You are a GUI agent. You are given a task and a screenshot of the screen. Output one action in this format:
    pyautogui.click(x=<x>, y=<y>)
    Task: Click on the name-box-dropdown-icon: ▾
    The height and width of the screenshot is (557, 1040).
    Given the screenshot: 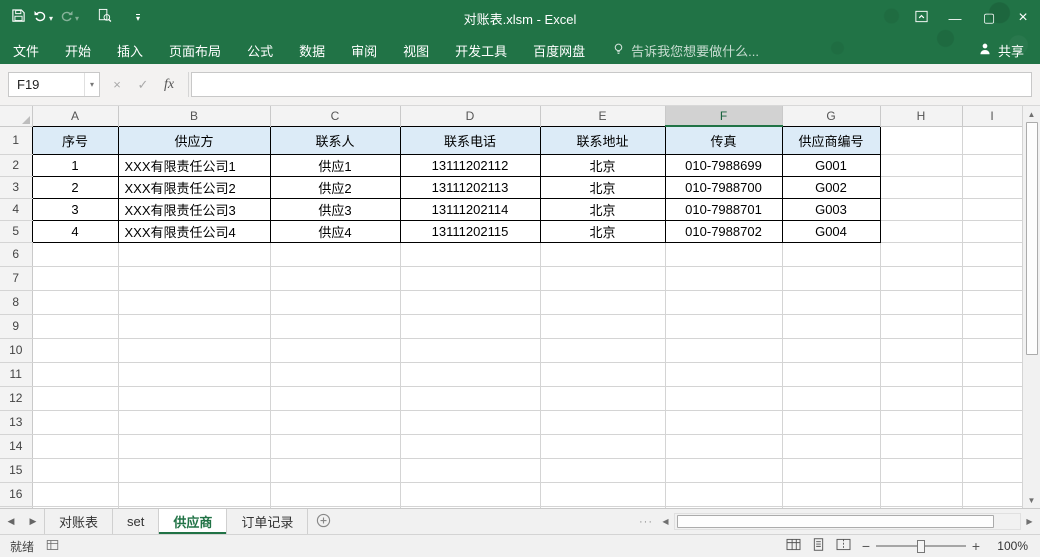 What is the action you would take?
    pyautogui.click(x=91, y=84)
    